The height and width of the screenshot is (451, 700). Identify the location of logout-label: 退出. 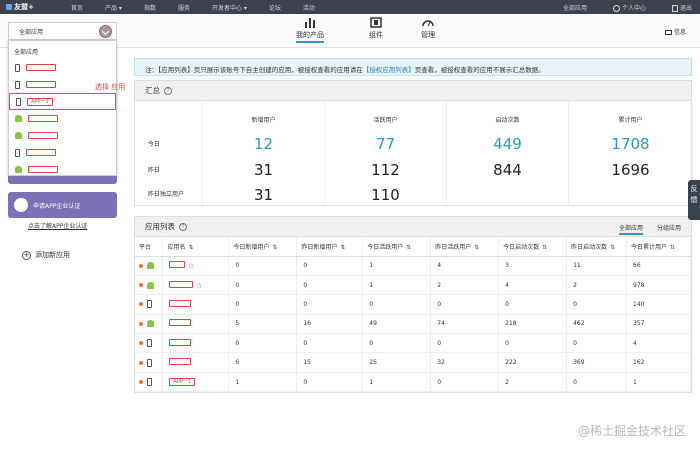
(685, 8).